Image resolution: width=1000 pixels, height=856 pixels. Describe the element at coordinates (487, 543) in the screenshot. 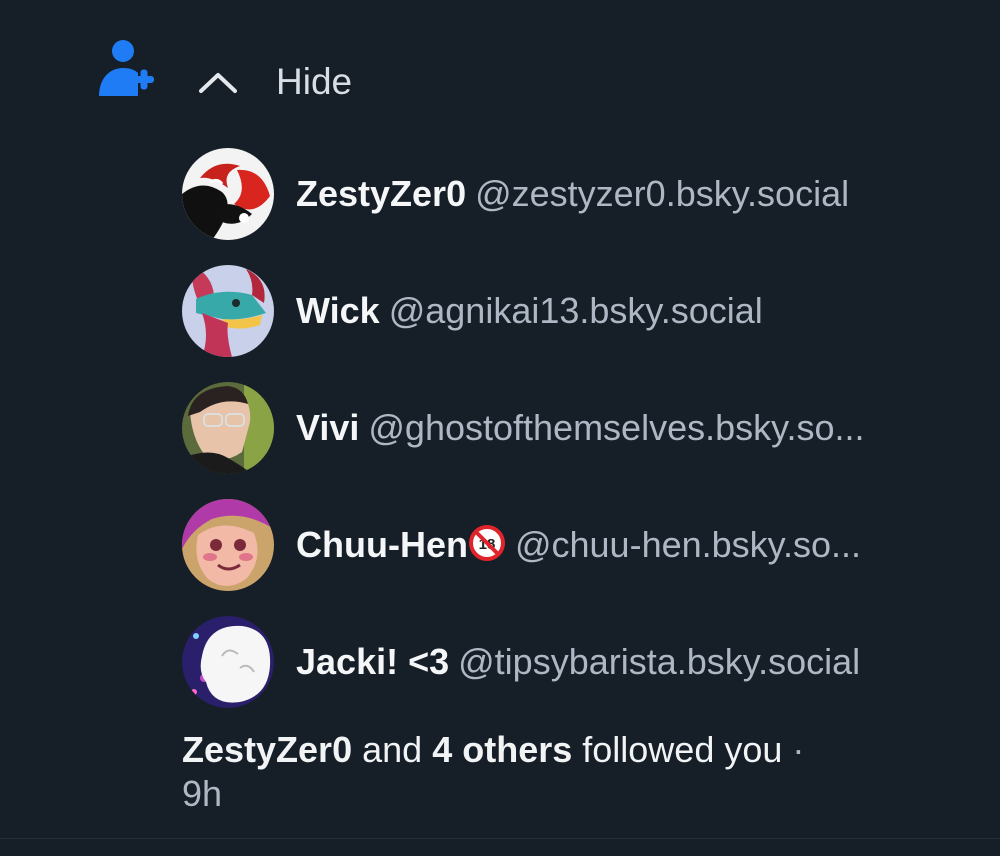

I see `no-under-18-icon: 18` at that location.